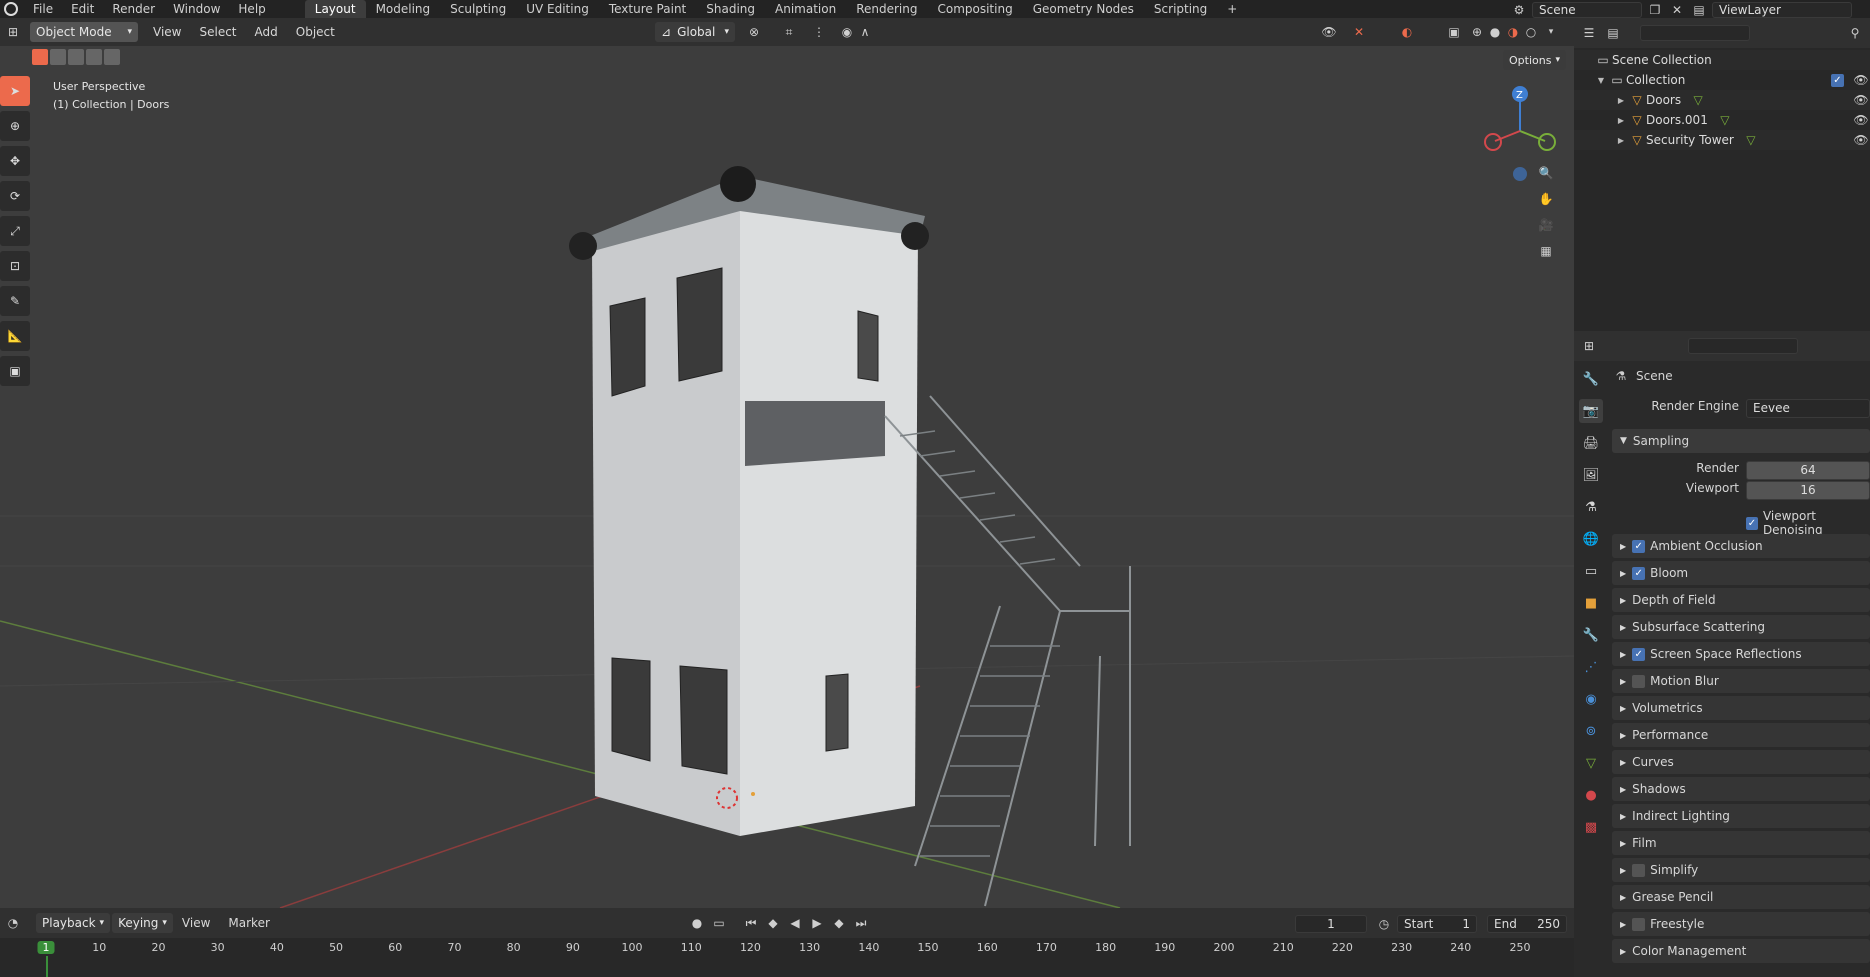 This screenshot has height=977, width=1870. I want to click on output-tab-icon: 🖨, so click(1591, 443).